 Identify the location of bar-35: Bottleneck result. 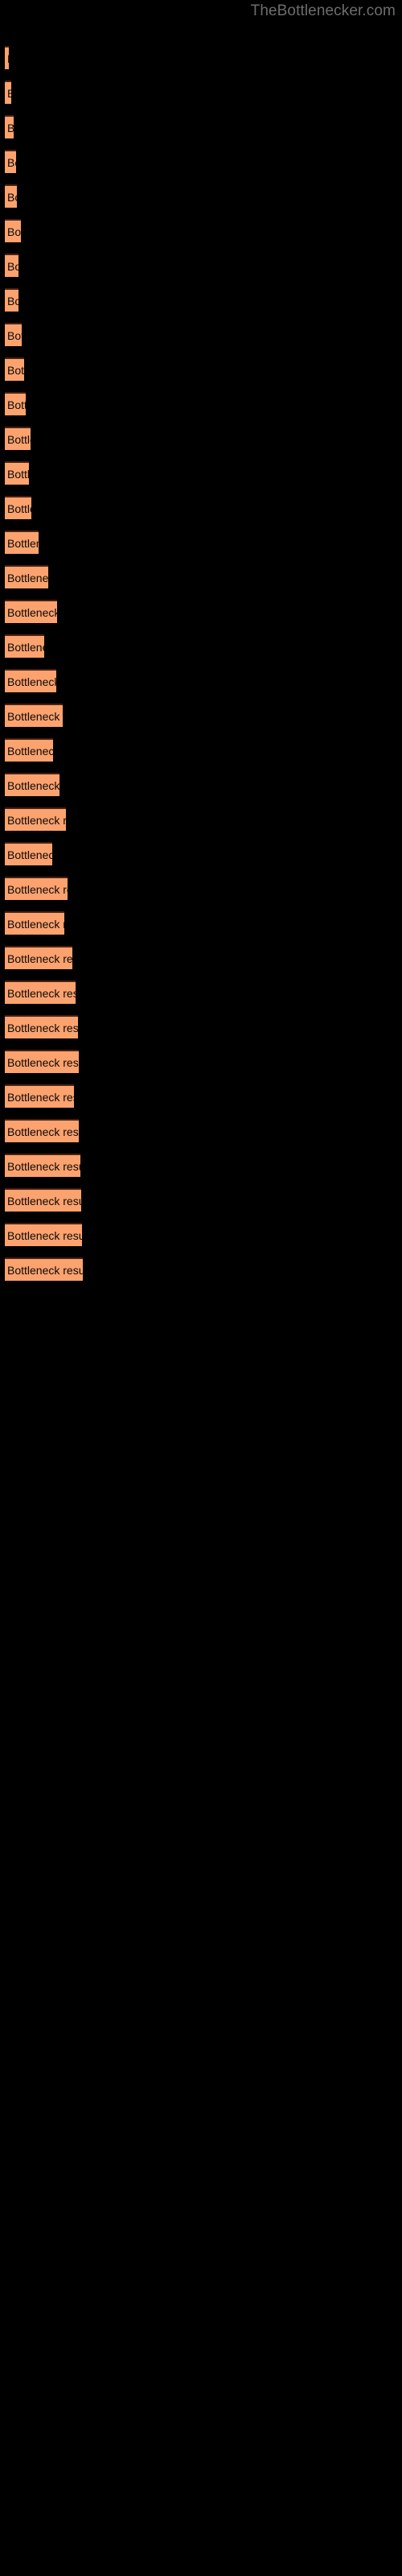
(43, 1234).